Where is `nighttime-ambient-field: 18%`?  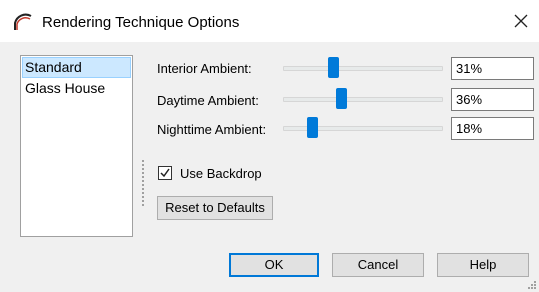
nighttime-ambient-field: 18% is located at coordinates (492, 128).